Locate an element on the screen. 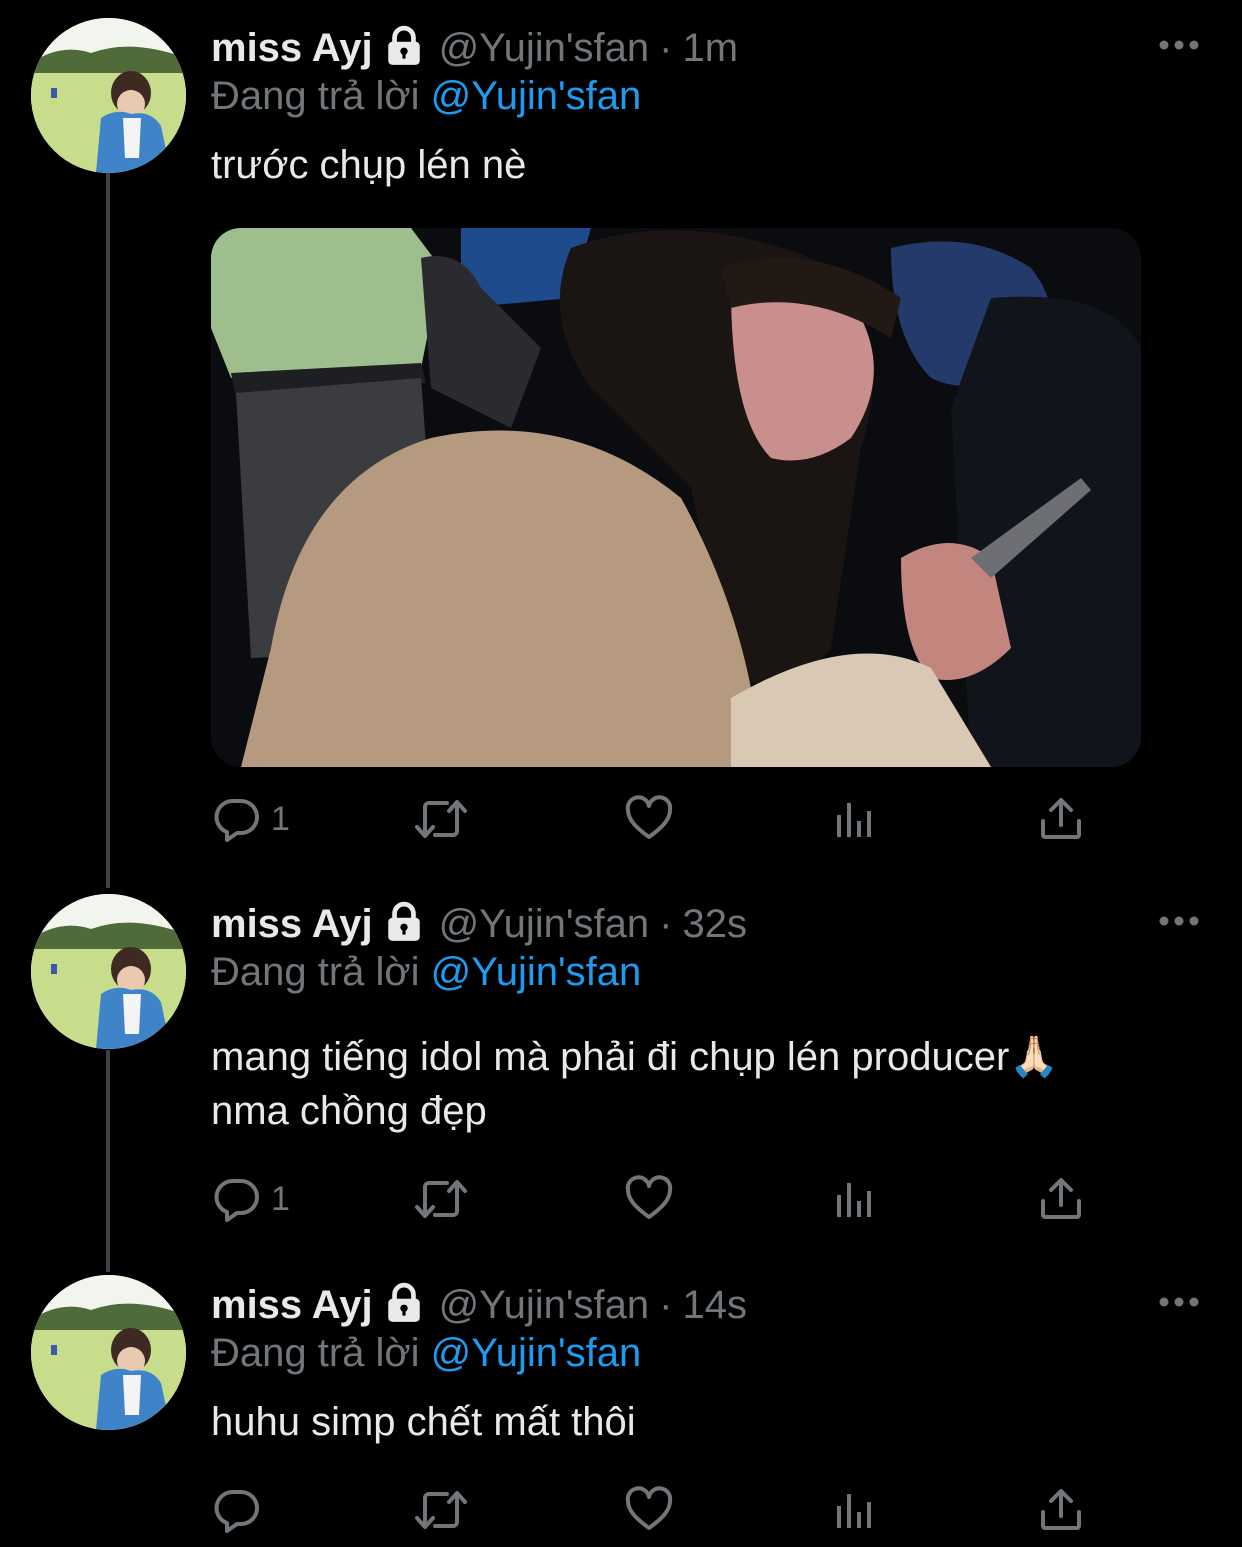 Image resolution: width=1242 pixels, height=1547 pixels. tweet-text-line: nma chồng đẹp is located at coordinates (349, 1111).